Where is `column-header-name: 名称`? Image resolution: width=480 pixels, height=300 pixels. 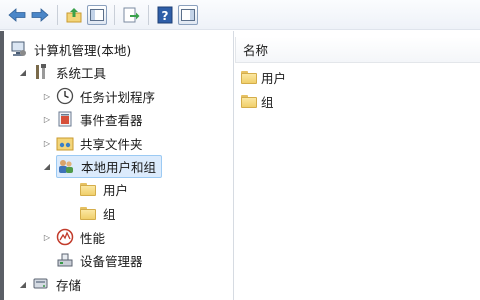
column-header-name: 名称 is located at coordinates (357, 50).